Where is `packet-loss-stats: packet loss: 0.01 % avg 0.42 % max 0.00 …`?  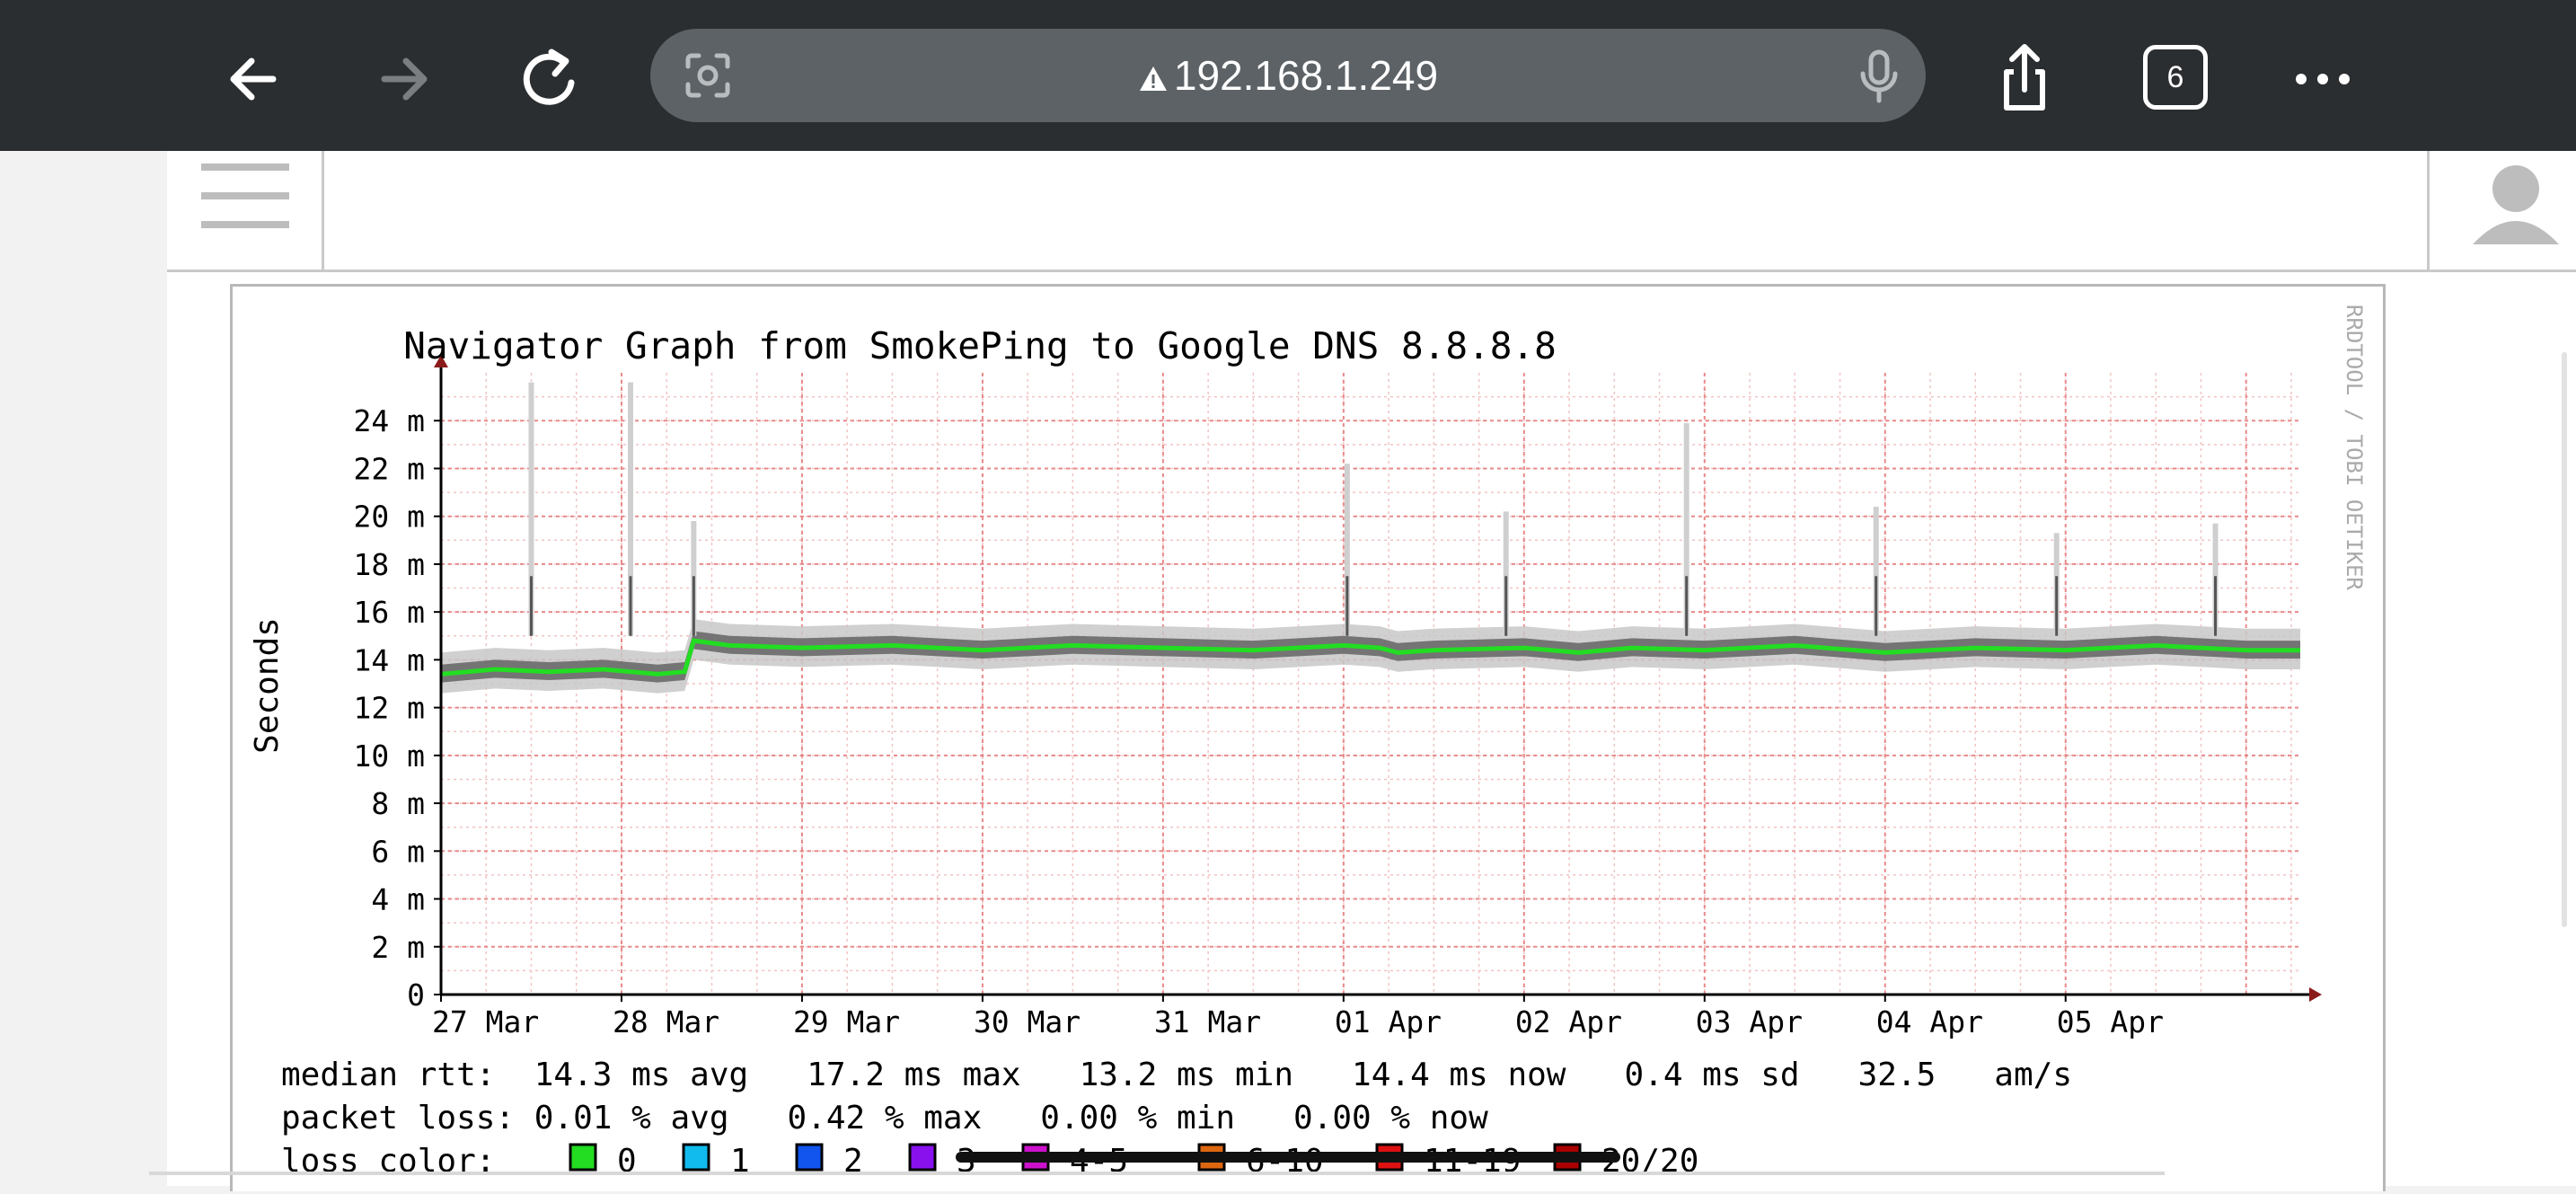 packet-loss-stats: packet loss: 0.01 % avg 0.42 % max 0.00 … is located at coordinates (884, 1118).